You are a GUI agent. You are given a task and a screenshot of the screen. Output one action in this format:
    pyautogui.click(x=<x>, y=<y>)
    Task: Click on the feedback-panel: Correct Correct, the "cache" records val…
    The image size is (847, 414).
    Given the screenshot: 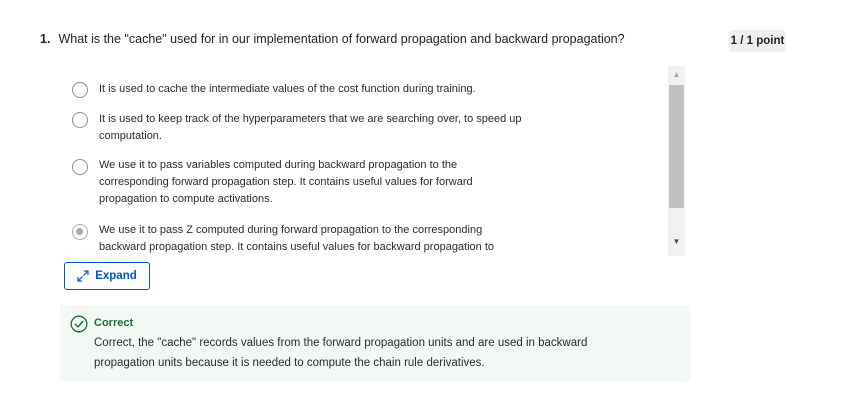 What is the action you would take?
    pyautogui.click(x=375, y=343)
    